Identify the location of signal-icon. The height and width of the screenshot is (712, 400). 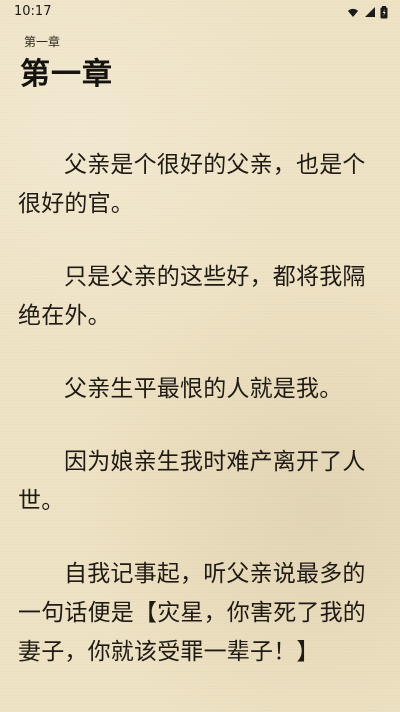
(370, 12).